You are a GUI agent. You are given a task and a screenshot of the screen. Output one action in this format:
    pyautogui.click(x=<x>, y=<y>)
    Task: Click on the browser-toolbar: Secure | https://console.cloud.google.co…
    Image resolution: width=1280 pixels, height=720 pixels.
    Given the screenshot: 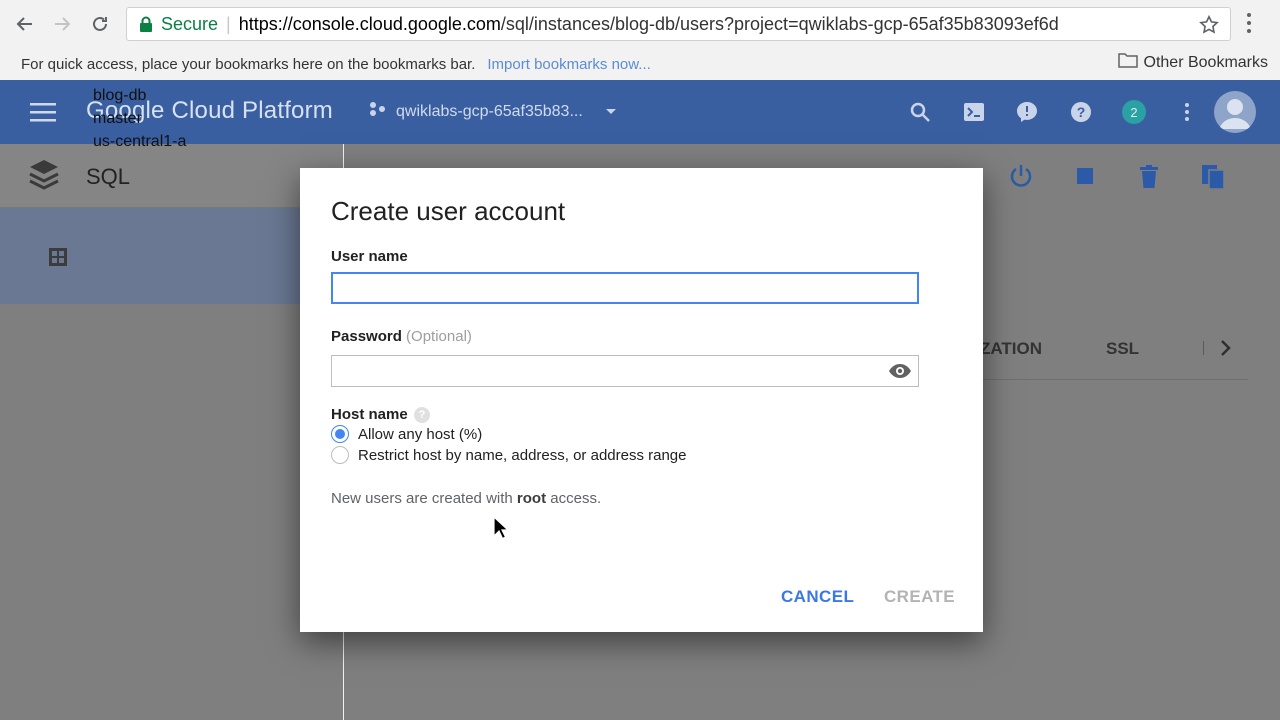 What is the action you would take?
    pyautogui.click(x=640, y=24)
    